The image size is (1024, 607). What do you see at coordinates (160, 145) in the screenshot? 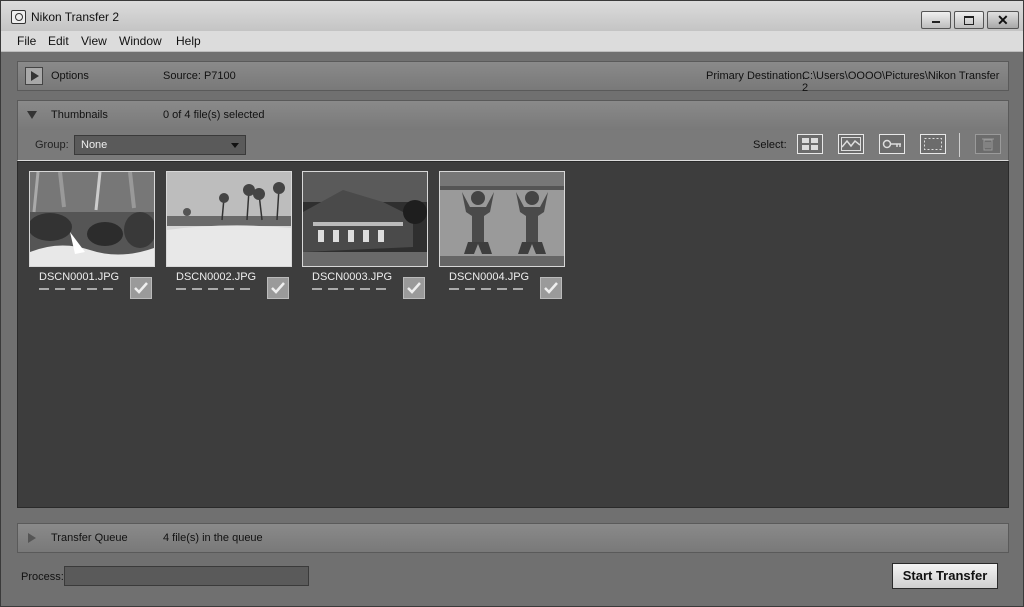
I see `group-dropdown: None` at bounding box center [160, 145].